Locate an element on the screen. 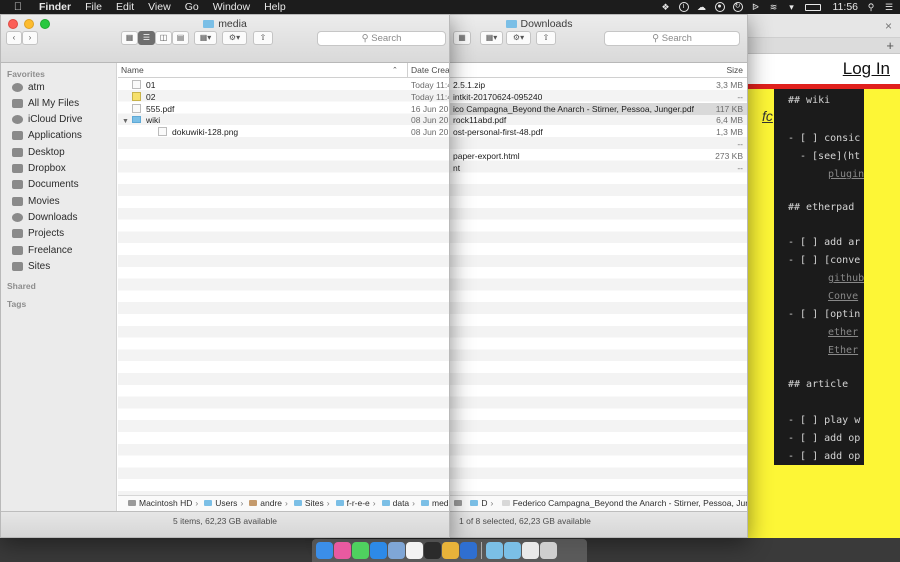 Image resolution: width=900 pixels, height=562 pixels. itunes-icon is located at coordinates (342, 550).